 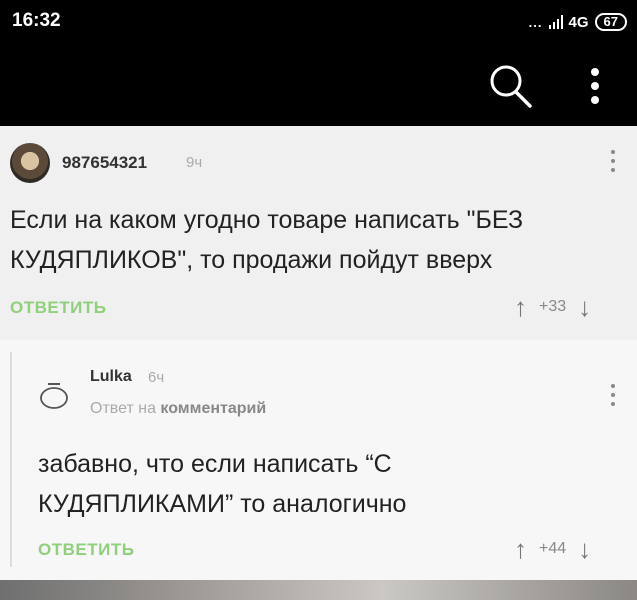 What do you see at coordinates (104, 163) in the screenshot?
I see `comment-username: 987654321` at bounding box center [104, 163].